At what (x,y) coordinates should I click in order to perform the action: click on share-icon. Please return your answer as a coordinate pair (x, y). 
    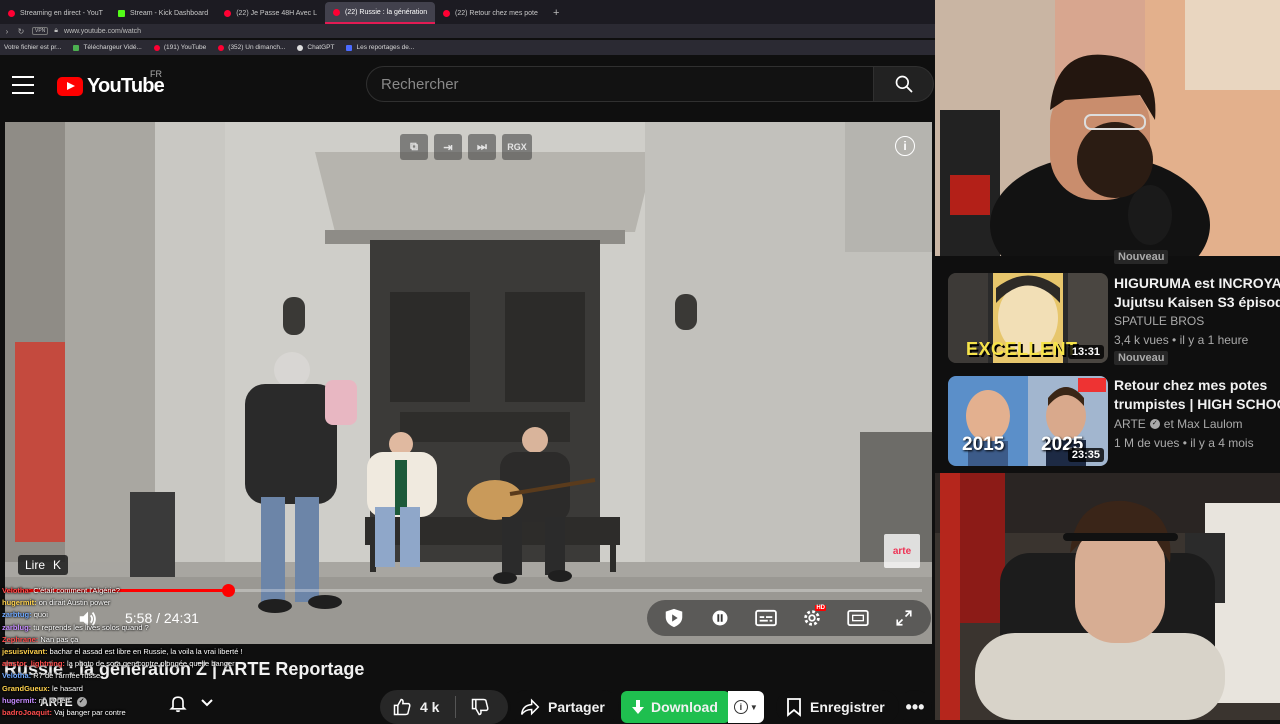
    Looking at the image, I should click on (530, 707).